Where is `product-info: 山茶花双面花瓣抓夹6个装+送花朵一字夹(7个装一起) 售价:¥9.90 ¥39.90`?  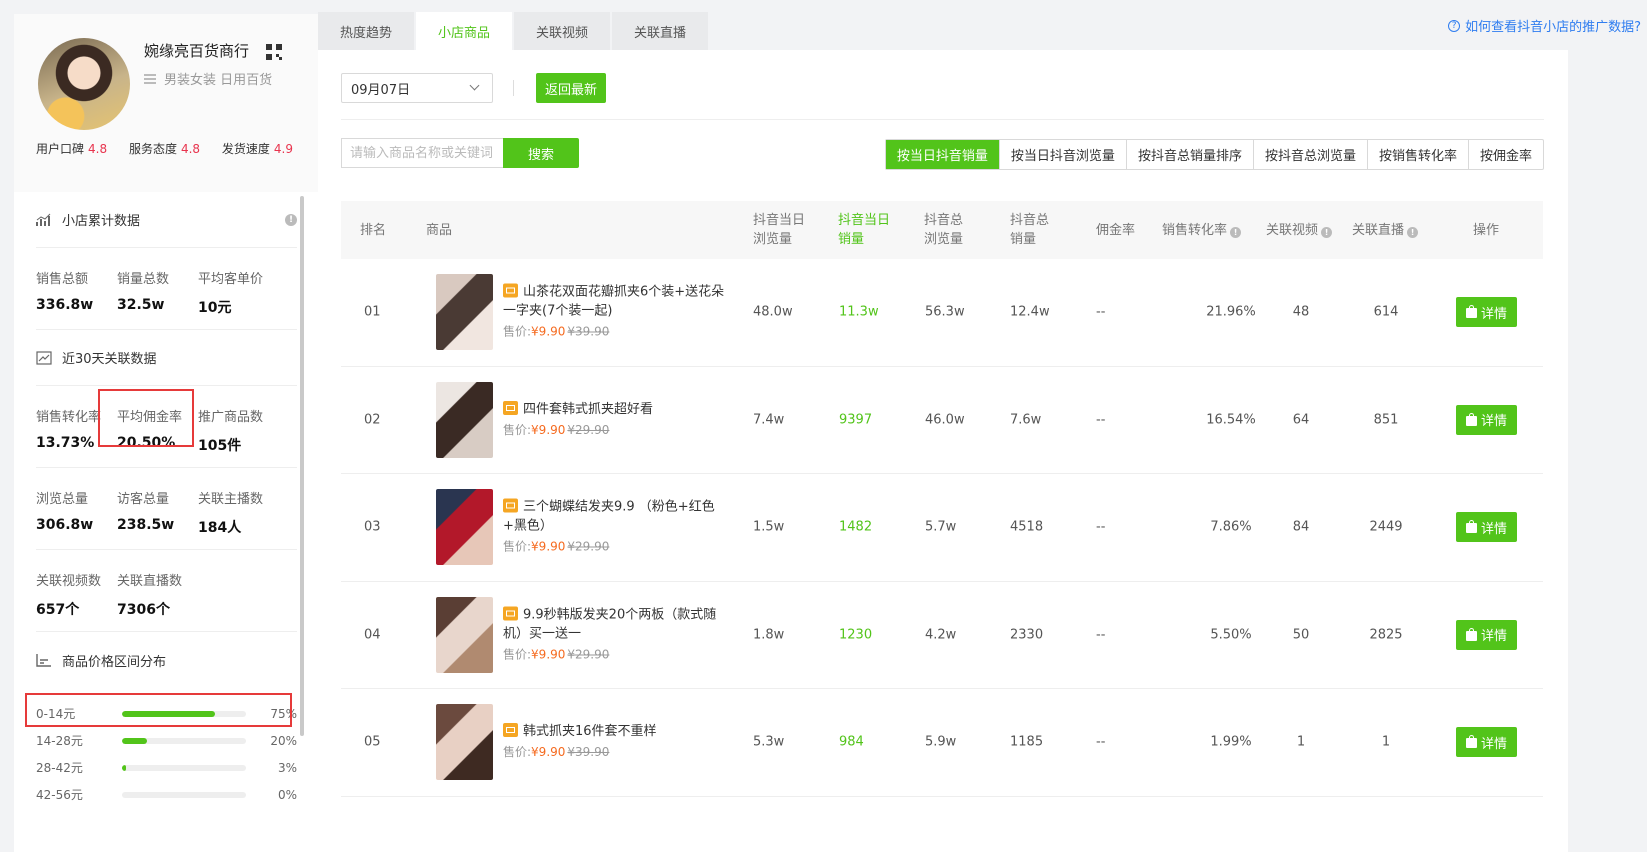
product-info: 山茶花双面花瓣抓夹6个装+送花朵一字夹(7个装一起) 售价:¥9.90 ¥39.90 is located at coordinates (615, 312).